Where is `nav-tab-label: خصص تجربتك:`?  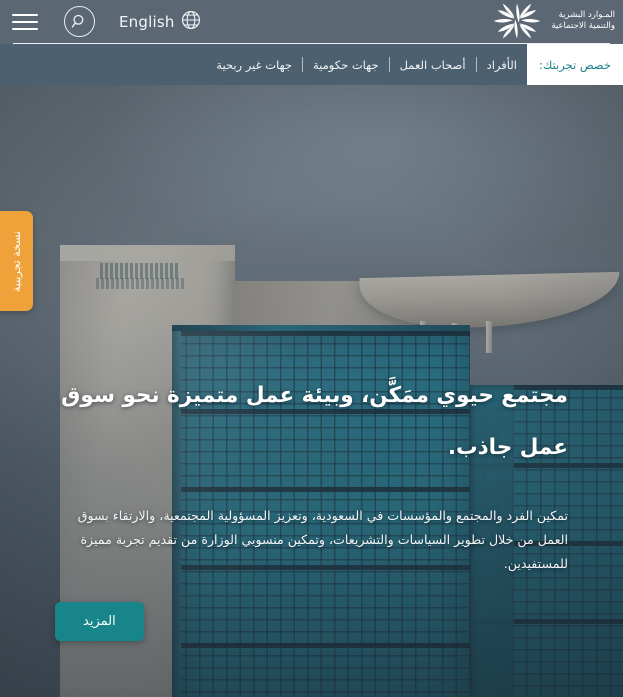
nav-tab-label: خصص تجربتك: is located at coordinates (574, 64).